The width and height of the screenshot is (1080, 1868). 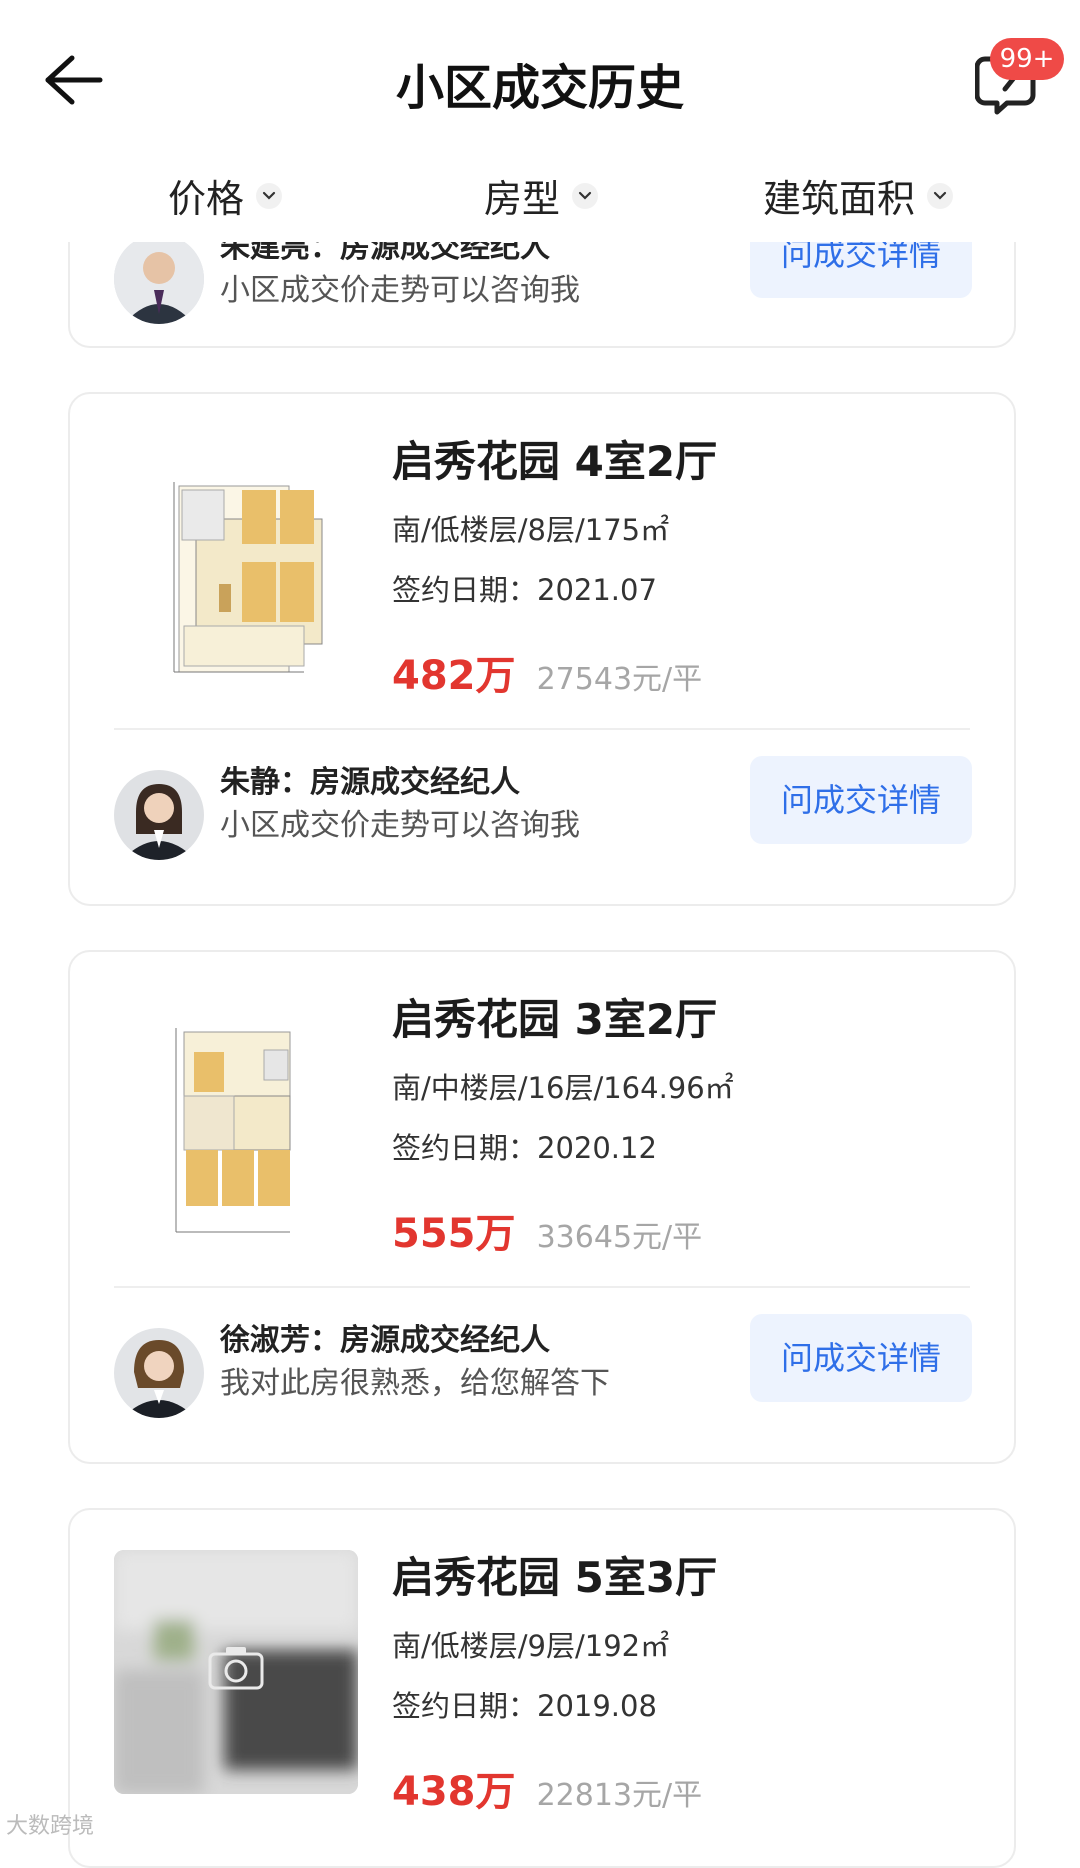 I want to click on unit-price: 33645元/平, so click(x=619, y=1237).